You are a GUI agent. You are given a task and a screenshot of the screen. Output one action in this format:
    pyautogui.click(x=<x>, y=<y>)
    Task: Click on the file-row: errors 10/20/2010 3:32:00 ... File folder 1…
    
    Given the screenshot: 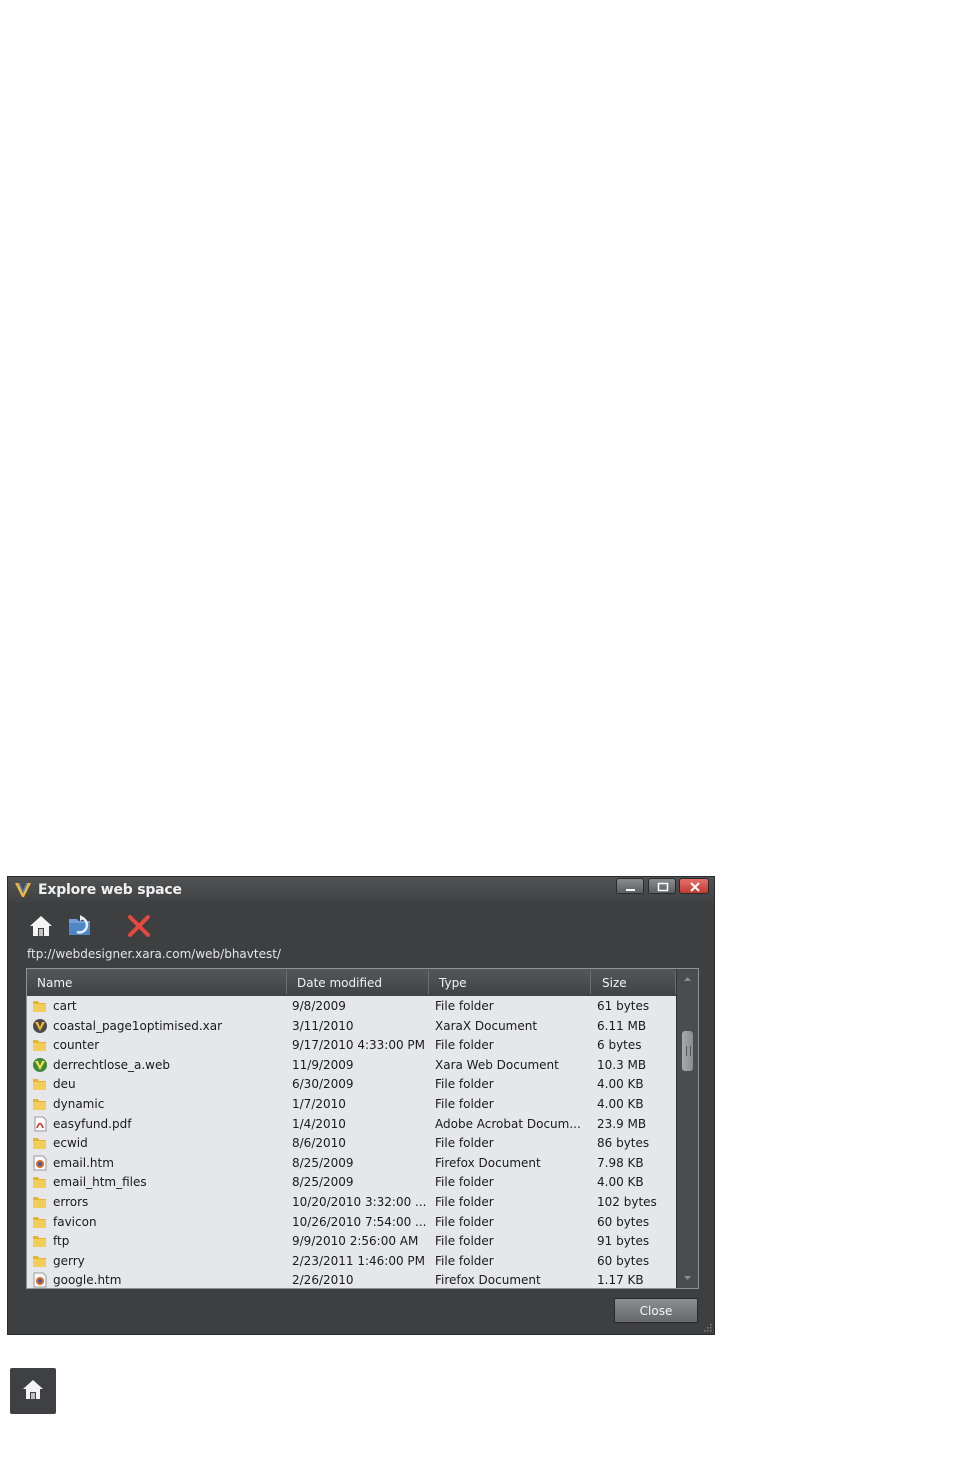 What is the action you would take?
    pyautogui.click(x=352, y=1202)
    